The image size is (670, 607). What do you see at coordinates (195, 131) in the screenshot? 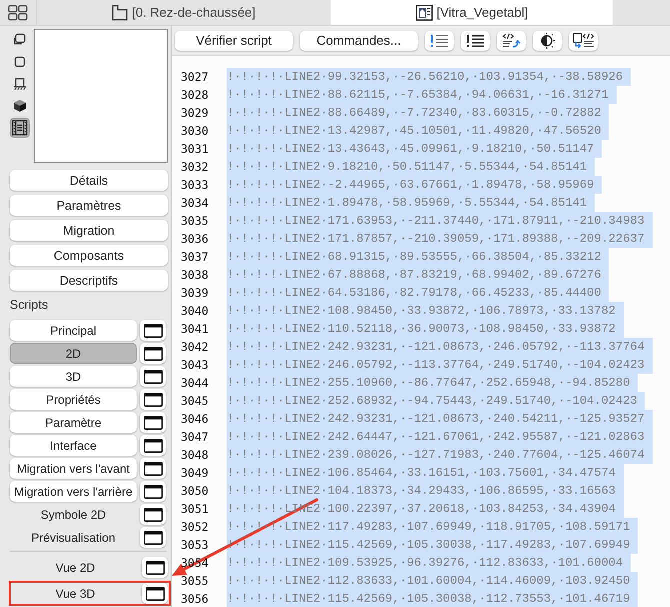
I see `line-number: 3030` at bounding box center [195, 131].